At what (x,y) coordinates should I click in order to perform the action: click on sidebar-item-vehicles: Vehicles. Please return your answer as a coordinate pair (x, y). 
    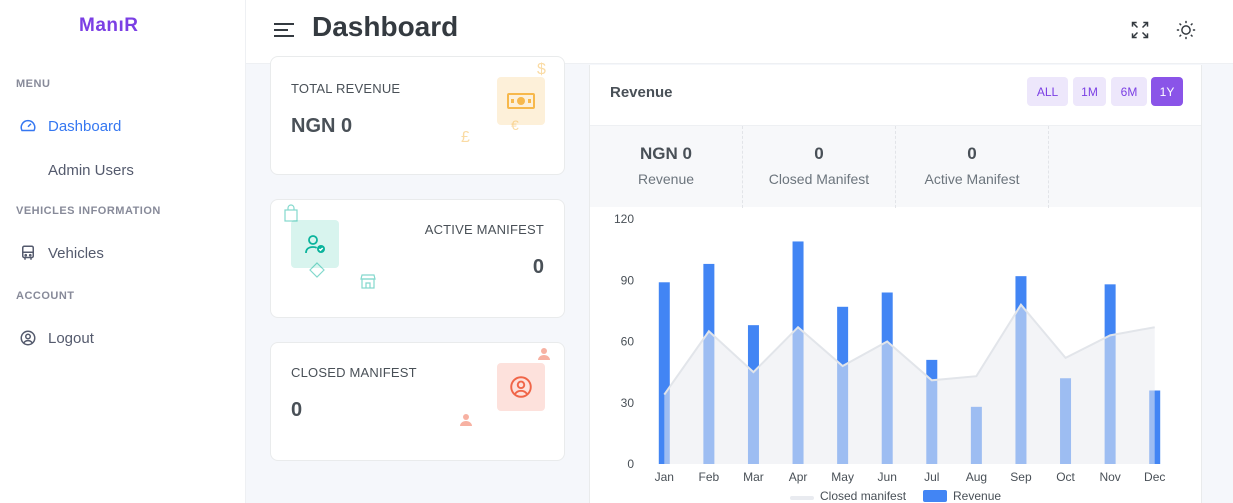
    Looking at the image, I should click on (122, 253).